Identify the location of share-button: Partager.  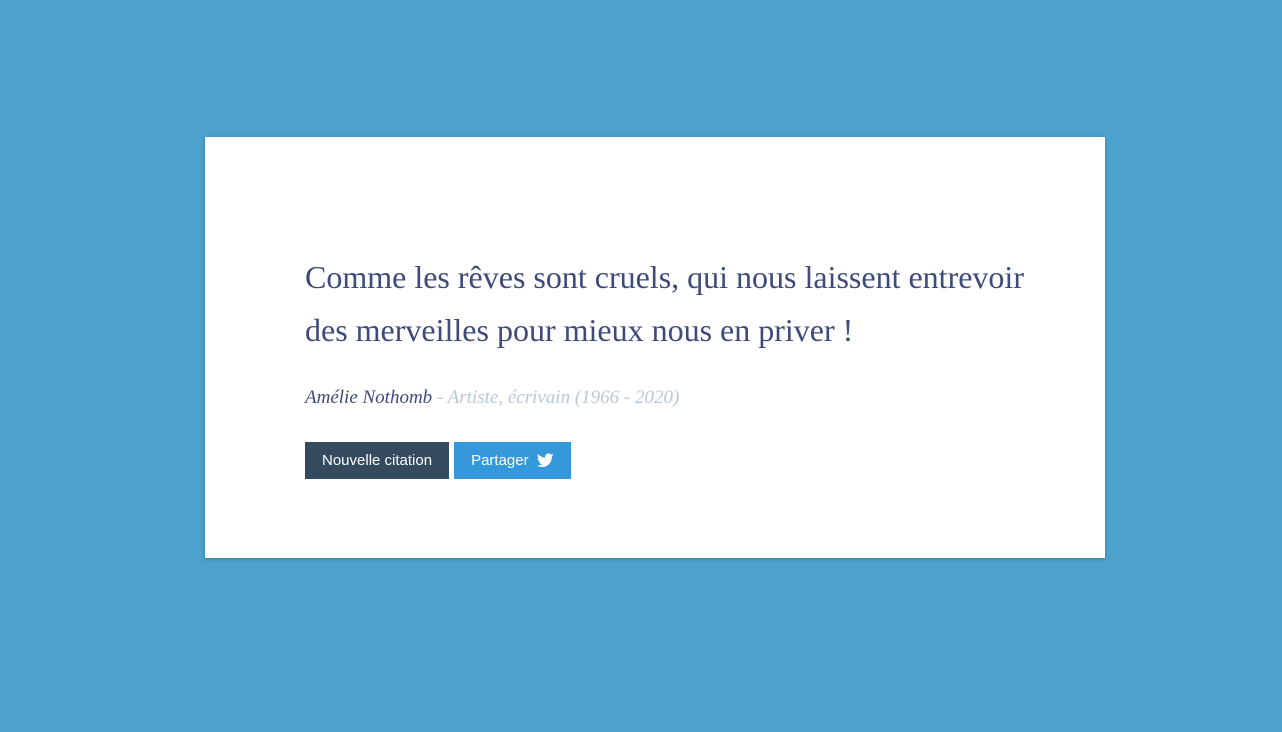
(512, 460).